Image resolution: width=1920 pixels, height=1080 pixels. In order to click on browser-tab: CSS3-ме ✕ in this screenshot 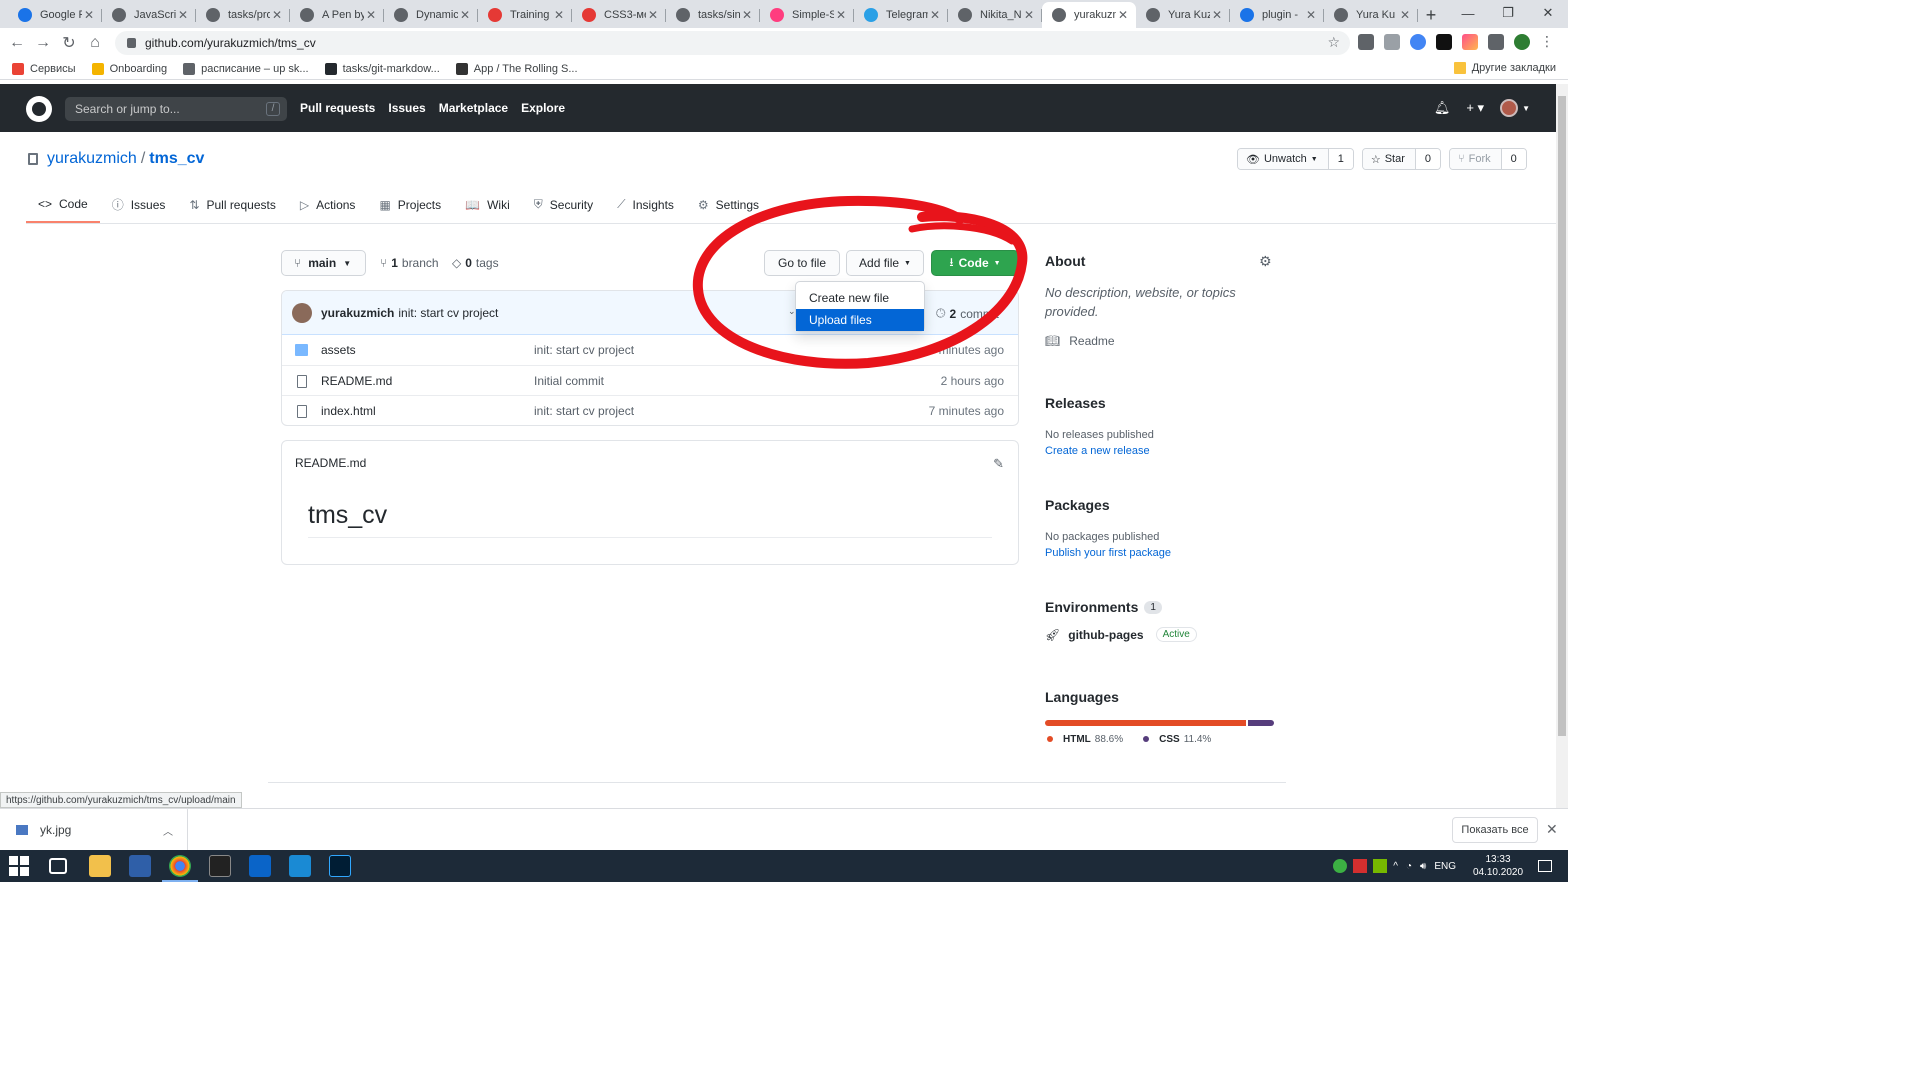, I will do `click(619, 15)`.